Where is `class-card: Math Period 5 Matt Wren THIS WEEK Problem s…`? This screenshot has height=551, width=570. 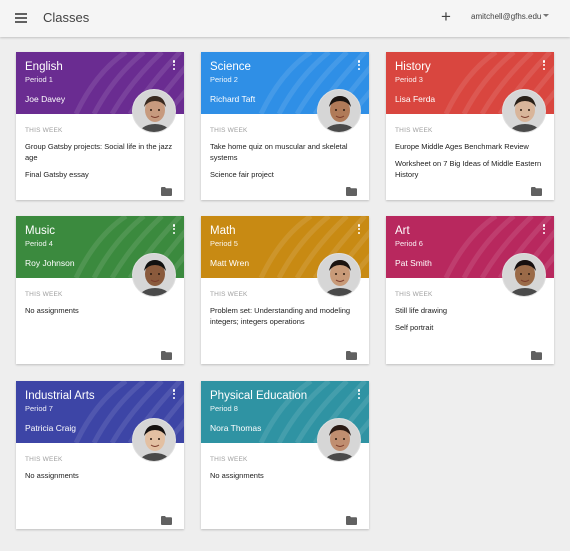
class-card: Math Period 5 Matt Wren THIS WEEK Problem s… is located at coordinates (285, 290).